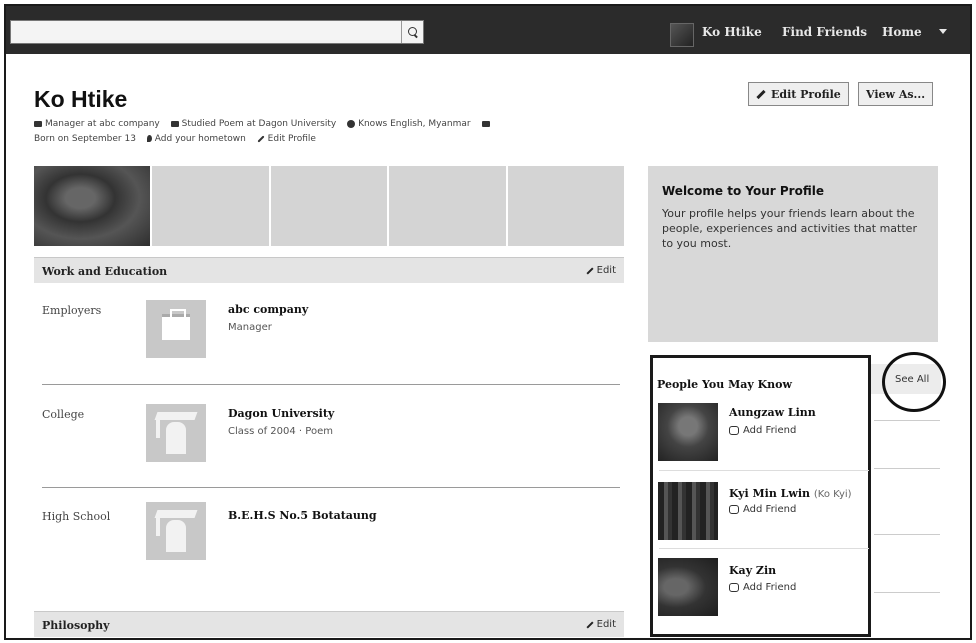 The width and height of the screenshot is (976, 643). What do you see at coordinates (268, 309) in the screenshot?
I see `employer-name-link: abc company` at bounding box center [268, 309].